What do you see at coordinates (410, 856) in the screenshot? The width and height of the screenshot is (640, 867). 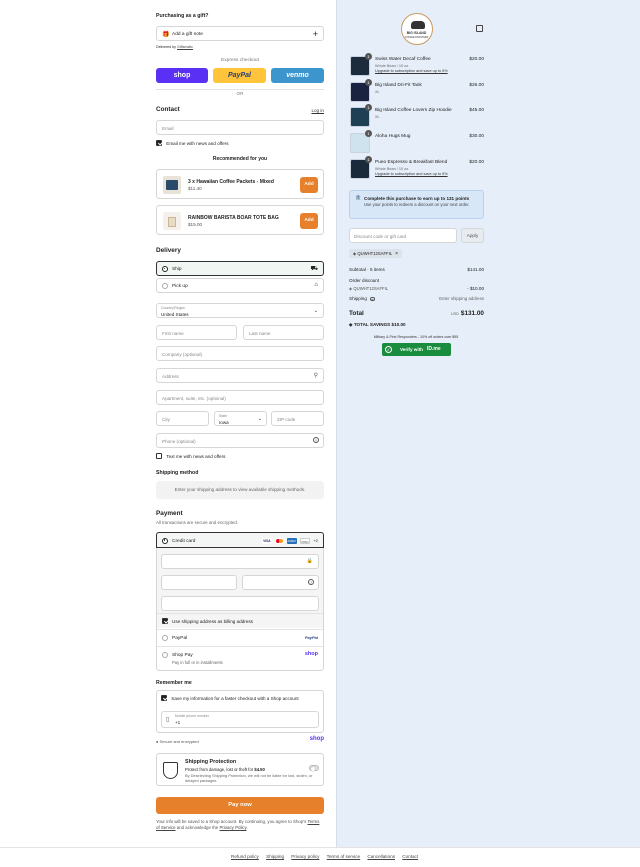 I see `contact-link: Contact` at bounding box center [410, 856].